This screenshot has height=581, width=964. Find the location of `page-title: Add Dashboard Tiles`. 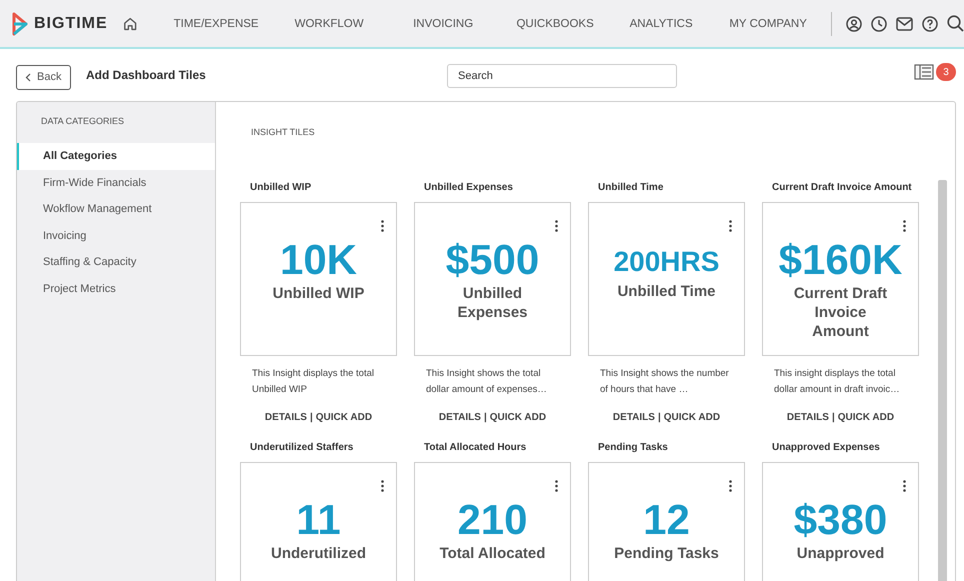

page-title: Add Dashboard Tiles is located at coordinates (146, 75).